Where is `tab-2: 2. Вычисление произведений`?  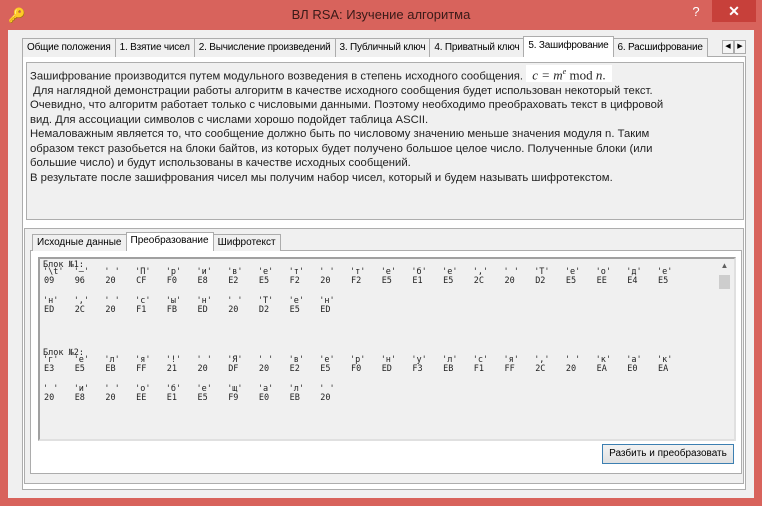 tab-2: 2. Вычисление произведений is located at coordinates (264, 47).